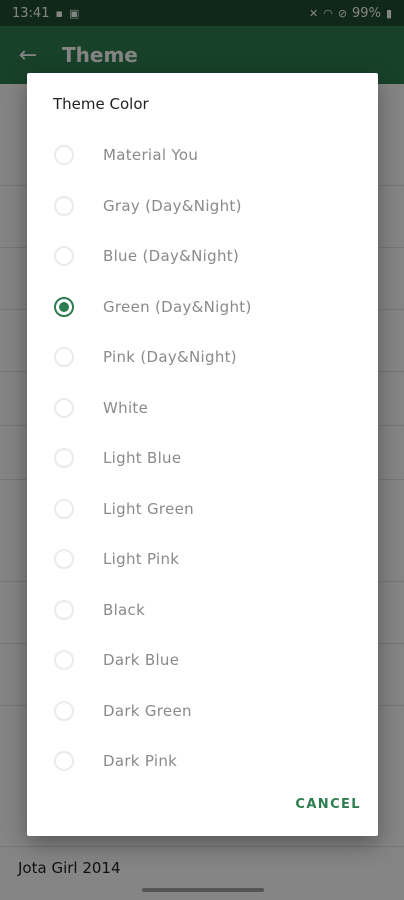 This screenshot has height=900, width=404. I want to click on theme-option: Light Pink, so click(202, 559).